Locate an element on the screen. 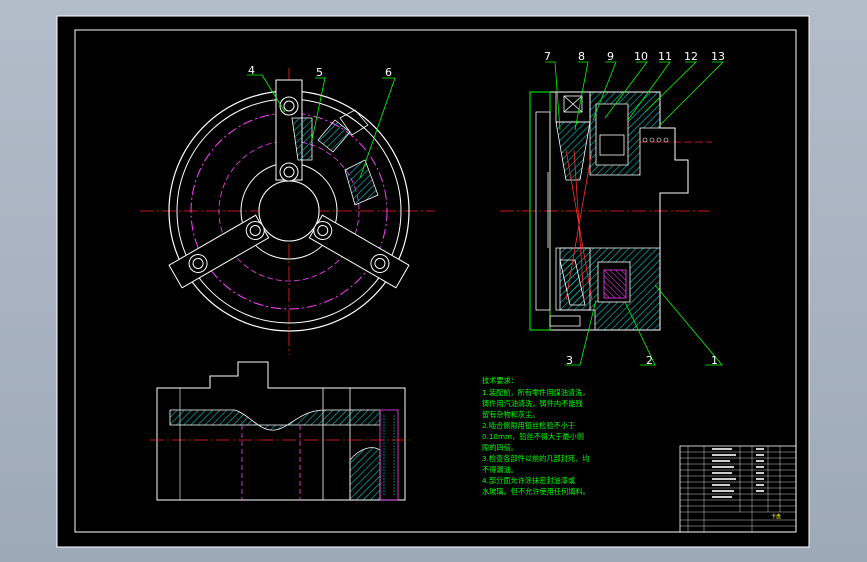 The image size is (867, 562). part-label: 5 is located at coordinates (319, 72).